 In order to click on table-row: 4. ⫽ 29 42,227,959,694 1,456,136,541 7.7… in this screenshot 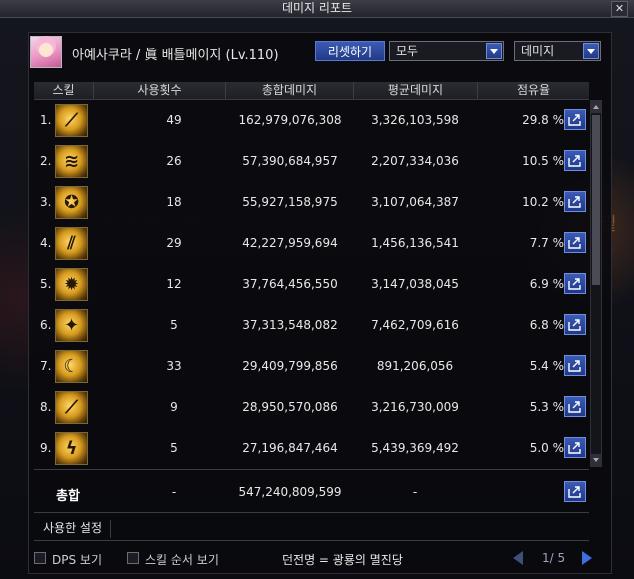, I will do `click(311, 243)`.